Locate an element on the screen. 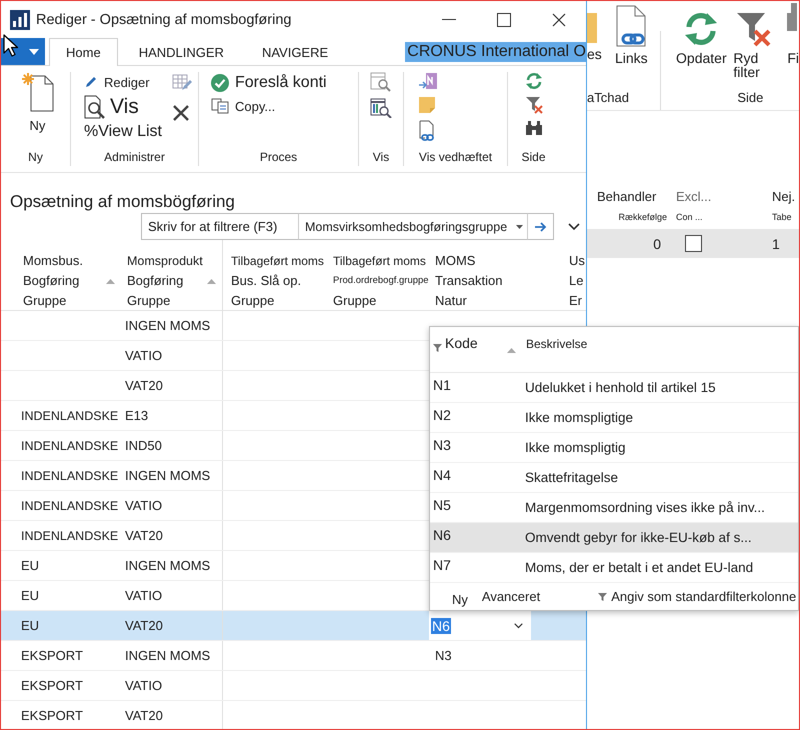 The height and width of the screenshot is (730, 800). lookup-row: N1 Udelukket i henhold til artikel 15 is located at coordinates (614, 388).